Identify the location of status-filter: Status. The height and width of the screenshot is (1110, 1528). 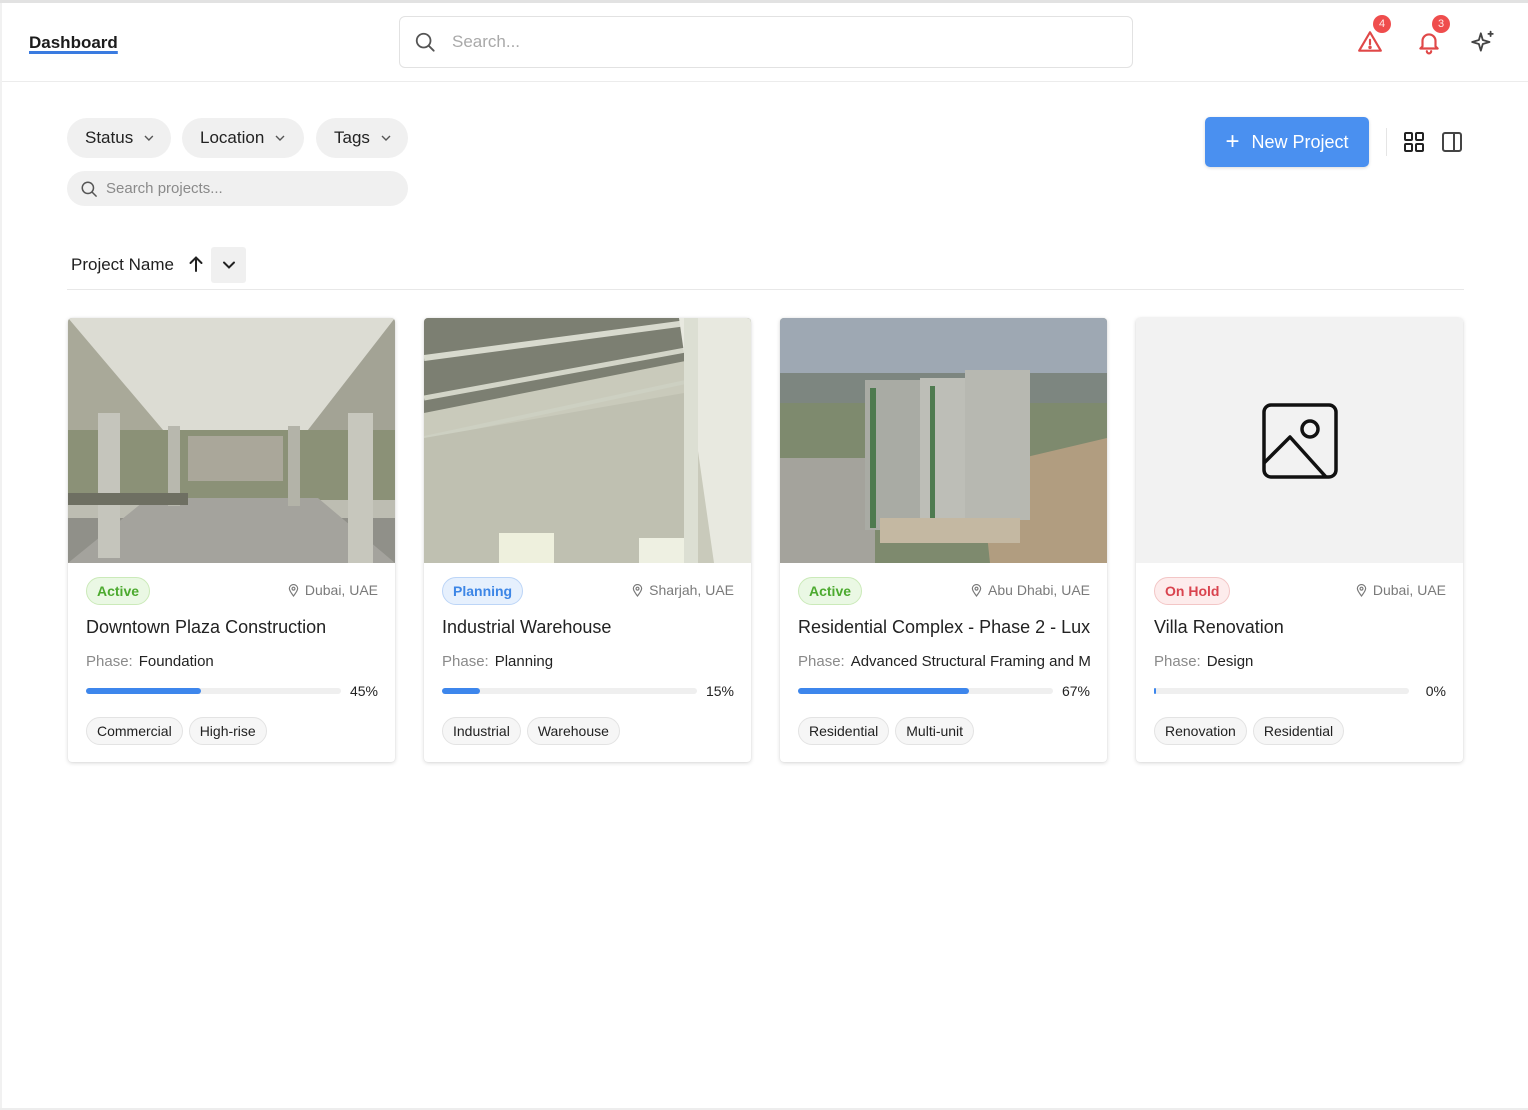
(119, 138).